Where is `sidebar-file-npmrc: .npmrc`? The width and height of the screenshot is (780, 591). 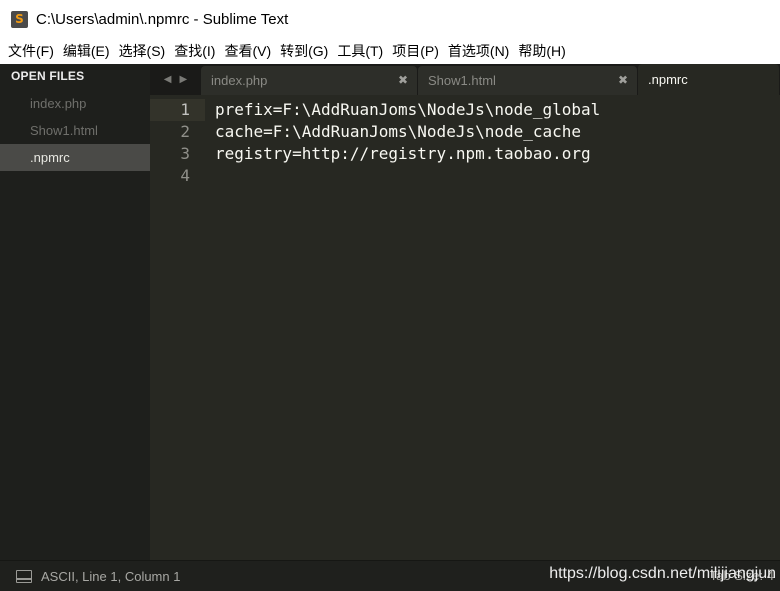 sidebar-file-npmrc: .npmrc is located at coordinates (75, 157).